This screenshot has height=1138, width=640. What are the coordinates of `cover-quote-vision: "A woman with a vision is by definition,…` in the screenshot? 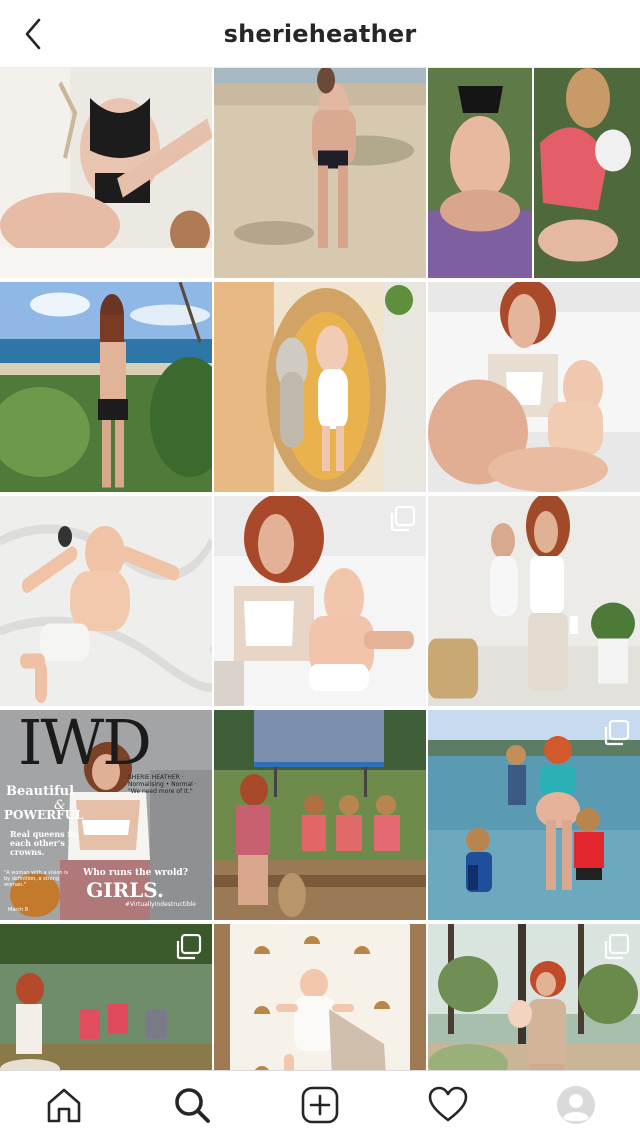 It's located at (36, 879).